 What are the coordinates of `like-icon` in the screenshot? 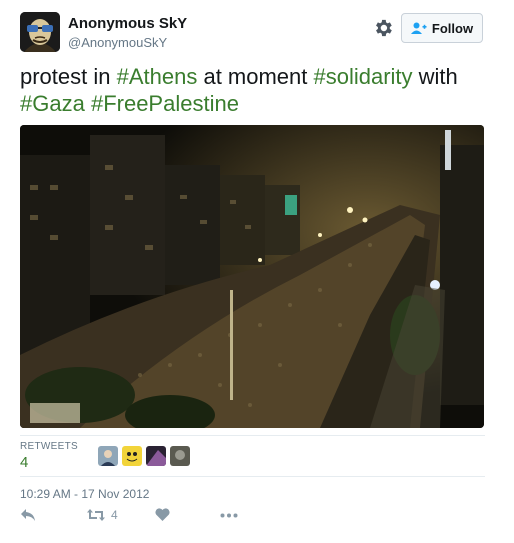 It's located at (162, 514).